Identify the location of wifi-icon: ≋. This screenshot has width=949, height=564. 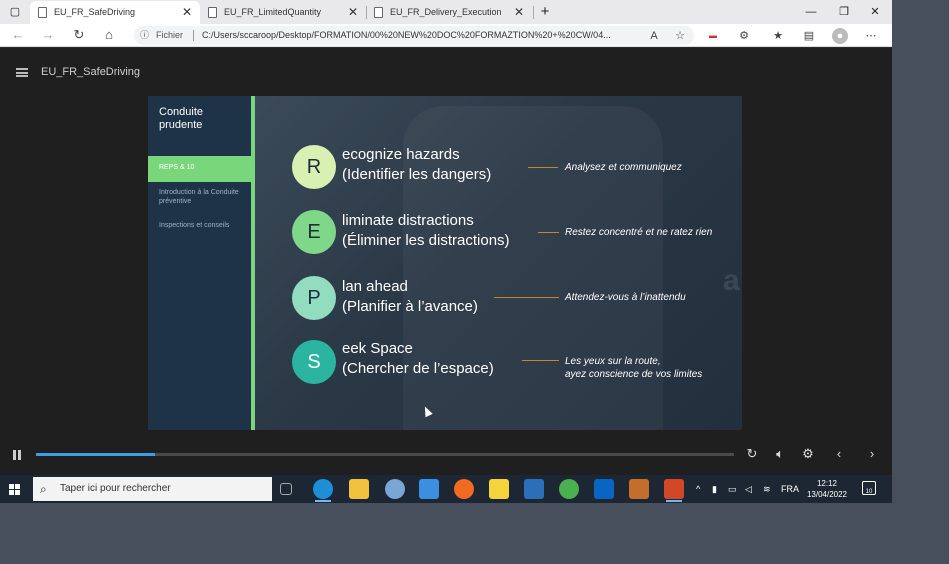
(767, 489).